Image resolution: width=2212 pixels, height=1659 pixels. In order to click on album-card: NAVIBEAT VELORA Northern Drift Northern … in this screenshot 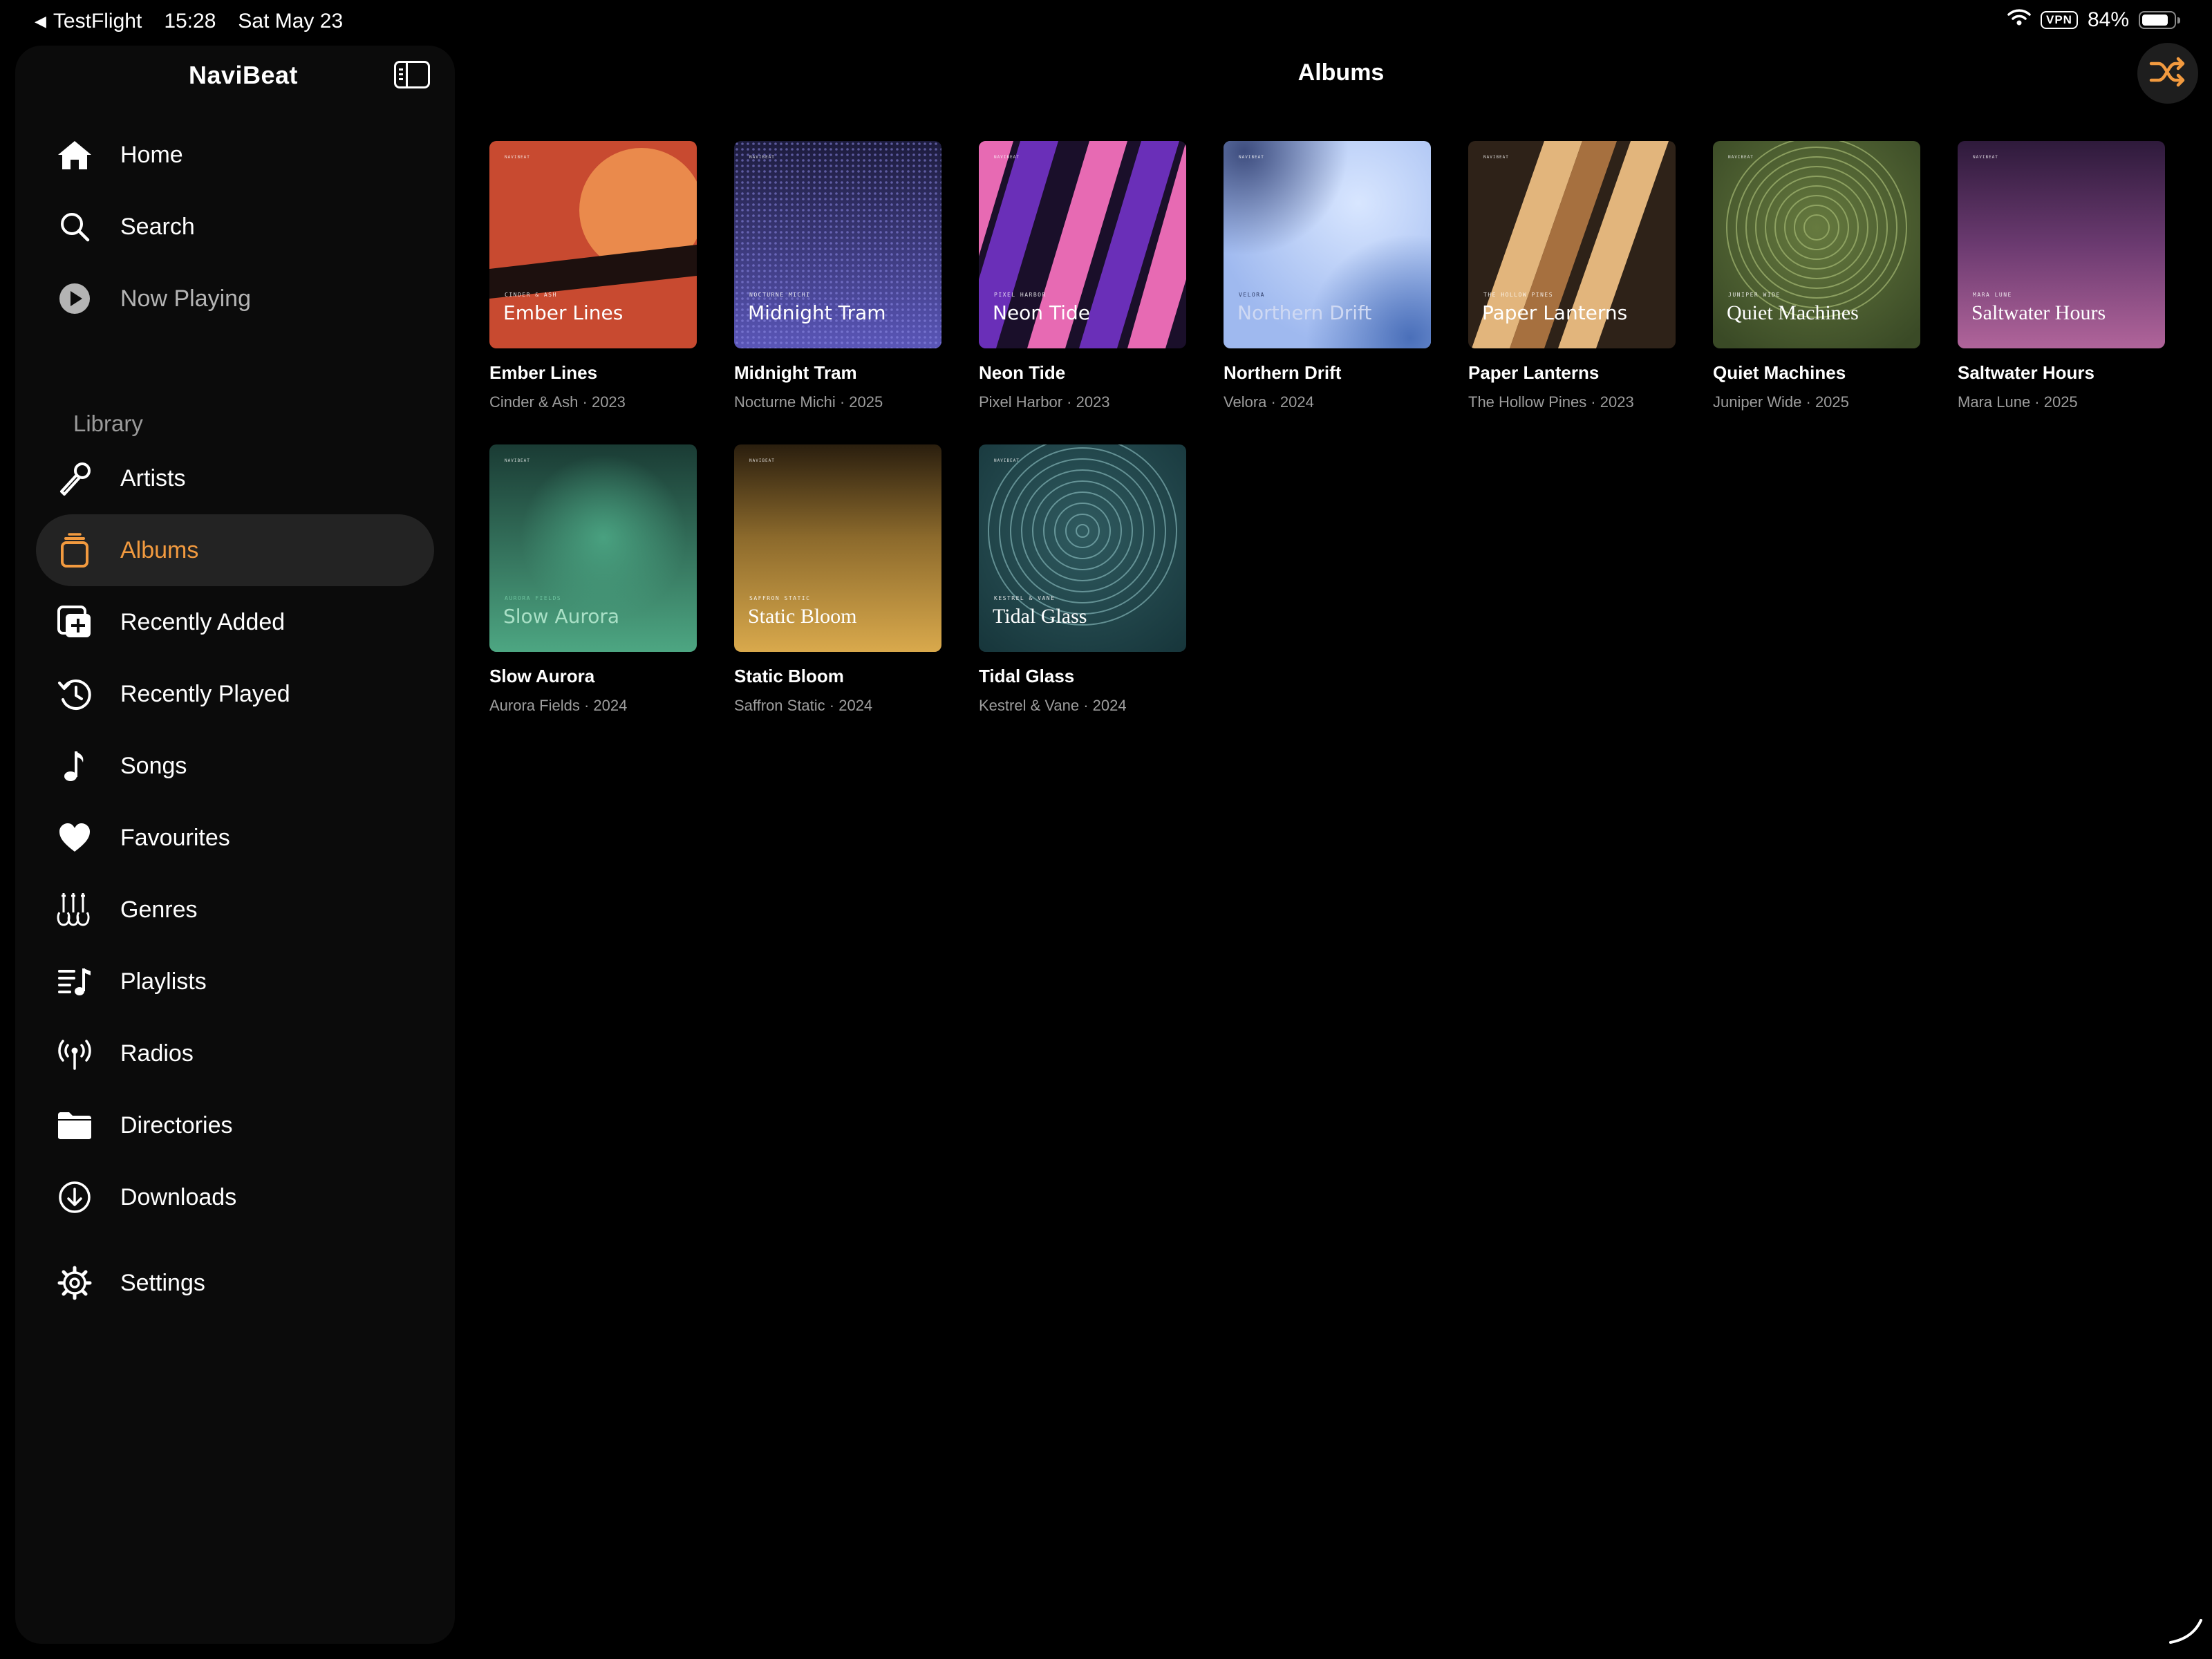, I will do `click(1327, 276)`.